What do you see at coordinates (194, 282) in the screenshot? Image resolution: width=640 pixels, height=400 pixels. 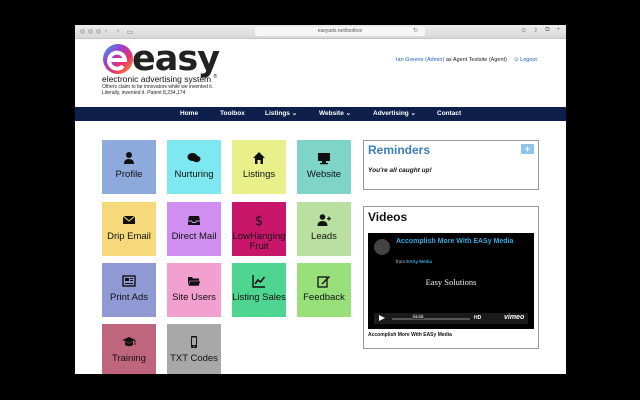 I see `folder-icon` at bounding box center [194, 282].